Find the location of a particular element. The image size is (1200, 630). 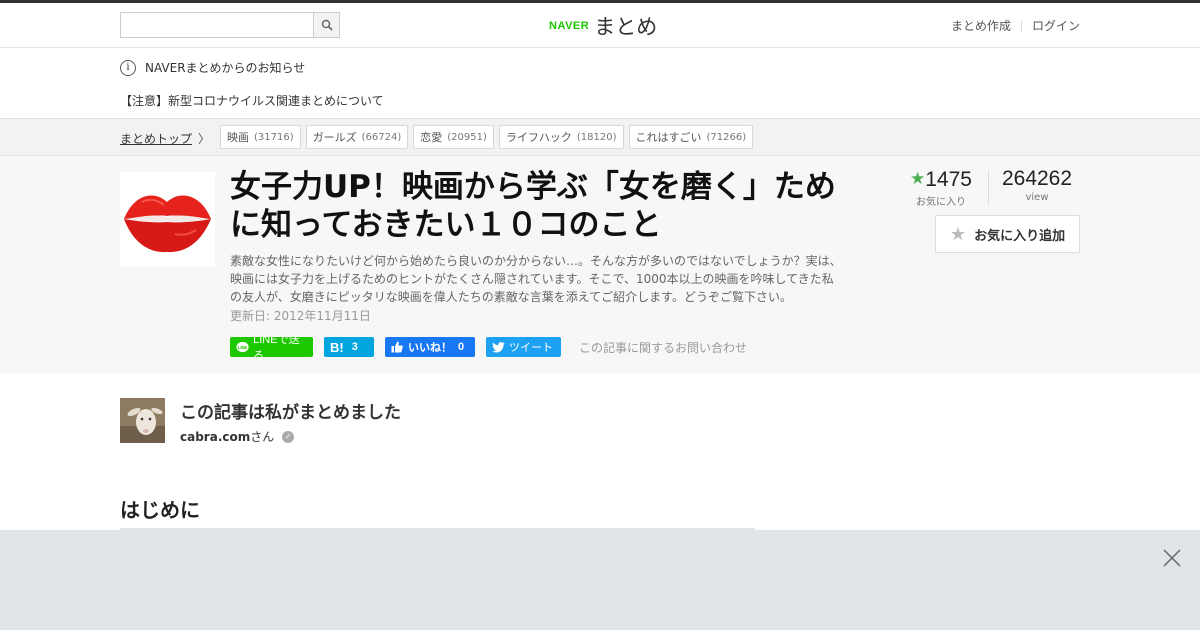

tag-item: ガールズ (66724) is located at coordinates (357, 137).